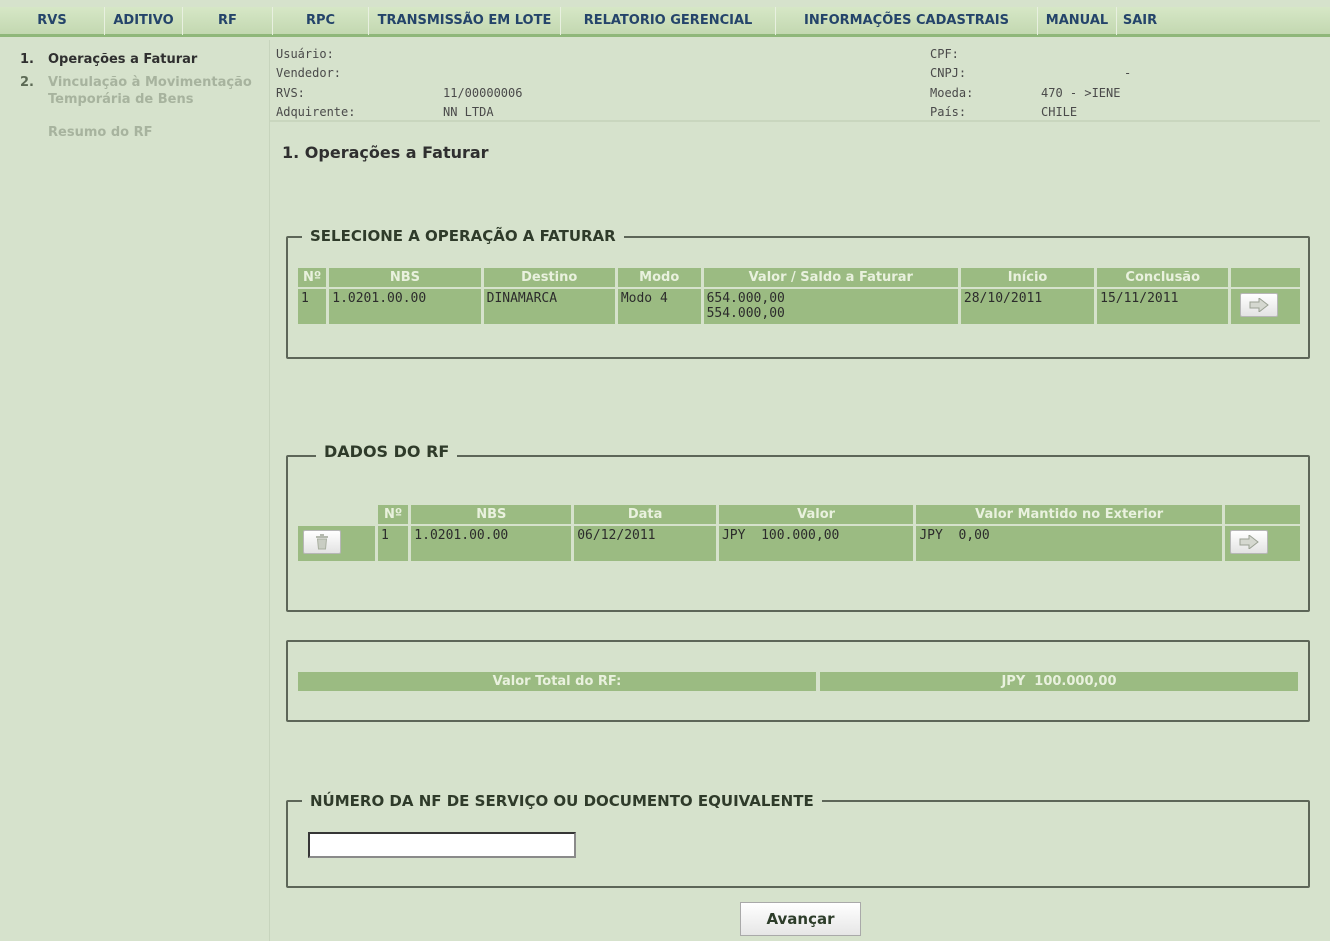 The width and height of the screenshot is (1330, 941). Describe the element at coordinates (1128, 73) in the screenshot. I see `cnpj-value: -` at that location.